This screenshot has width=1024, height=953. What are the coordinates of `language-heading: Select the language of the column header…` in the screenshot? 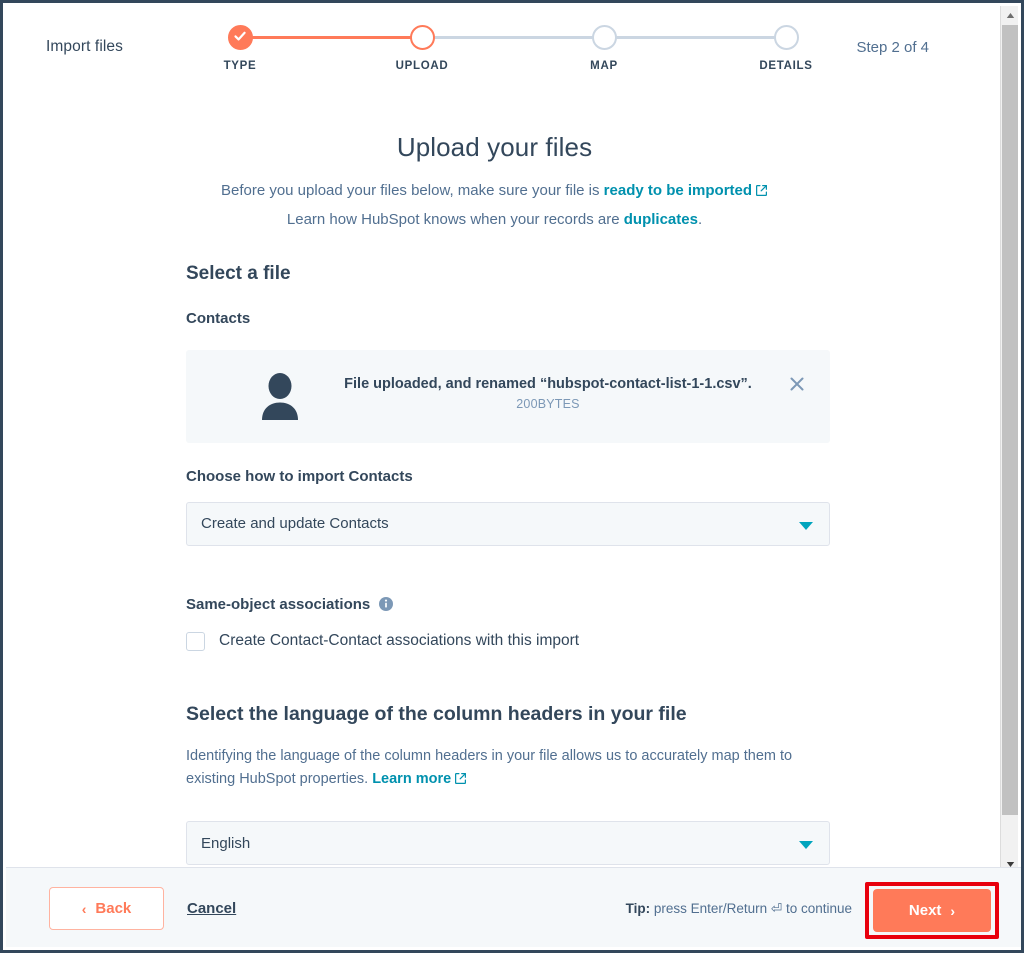 It's located at (436, 713).